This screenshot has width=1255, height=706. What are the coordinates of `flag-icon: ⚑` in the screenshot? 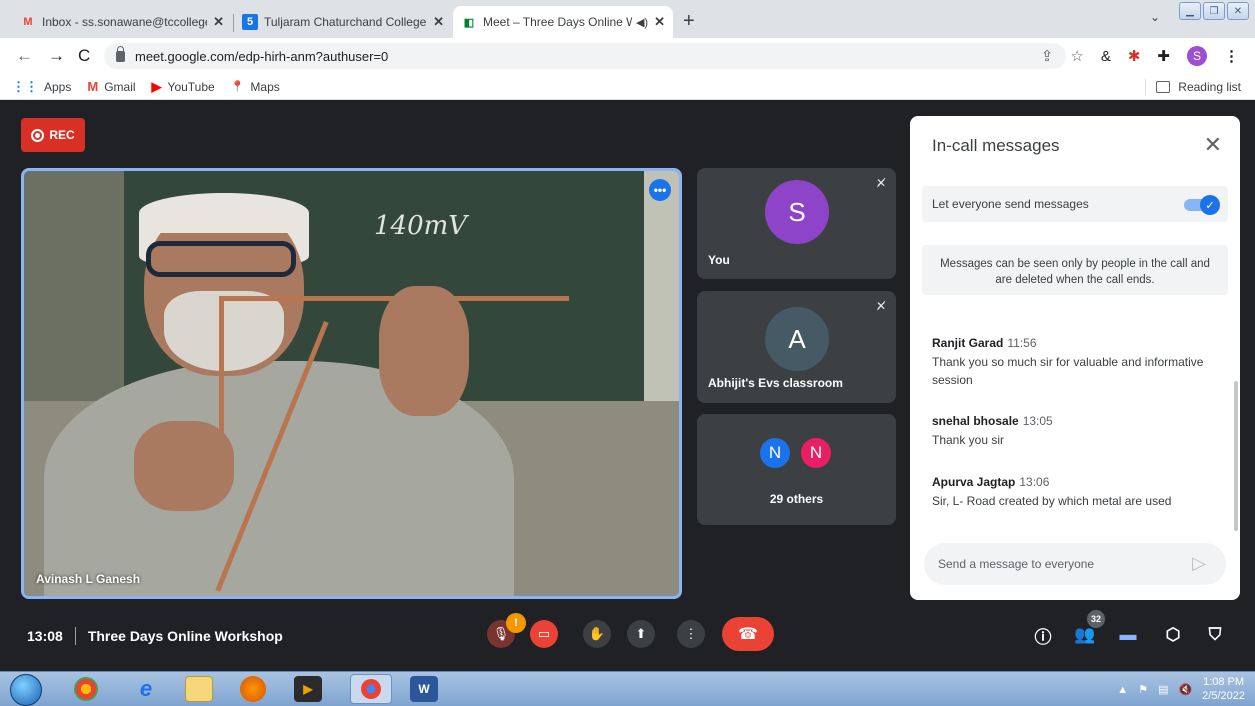 It's located at (1143, 689).